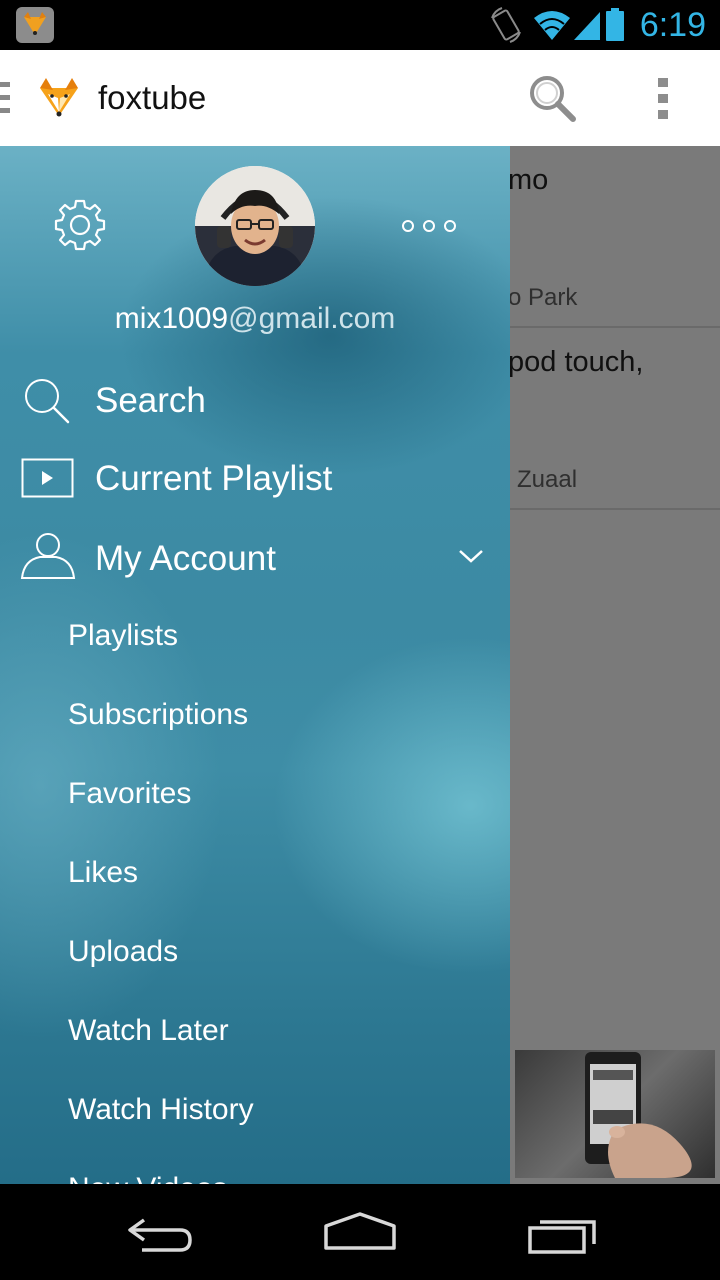  What do you see at coordinates (255, 226) in the screenshot?
I see `avatar` at bounding box center [255, 226].